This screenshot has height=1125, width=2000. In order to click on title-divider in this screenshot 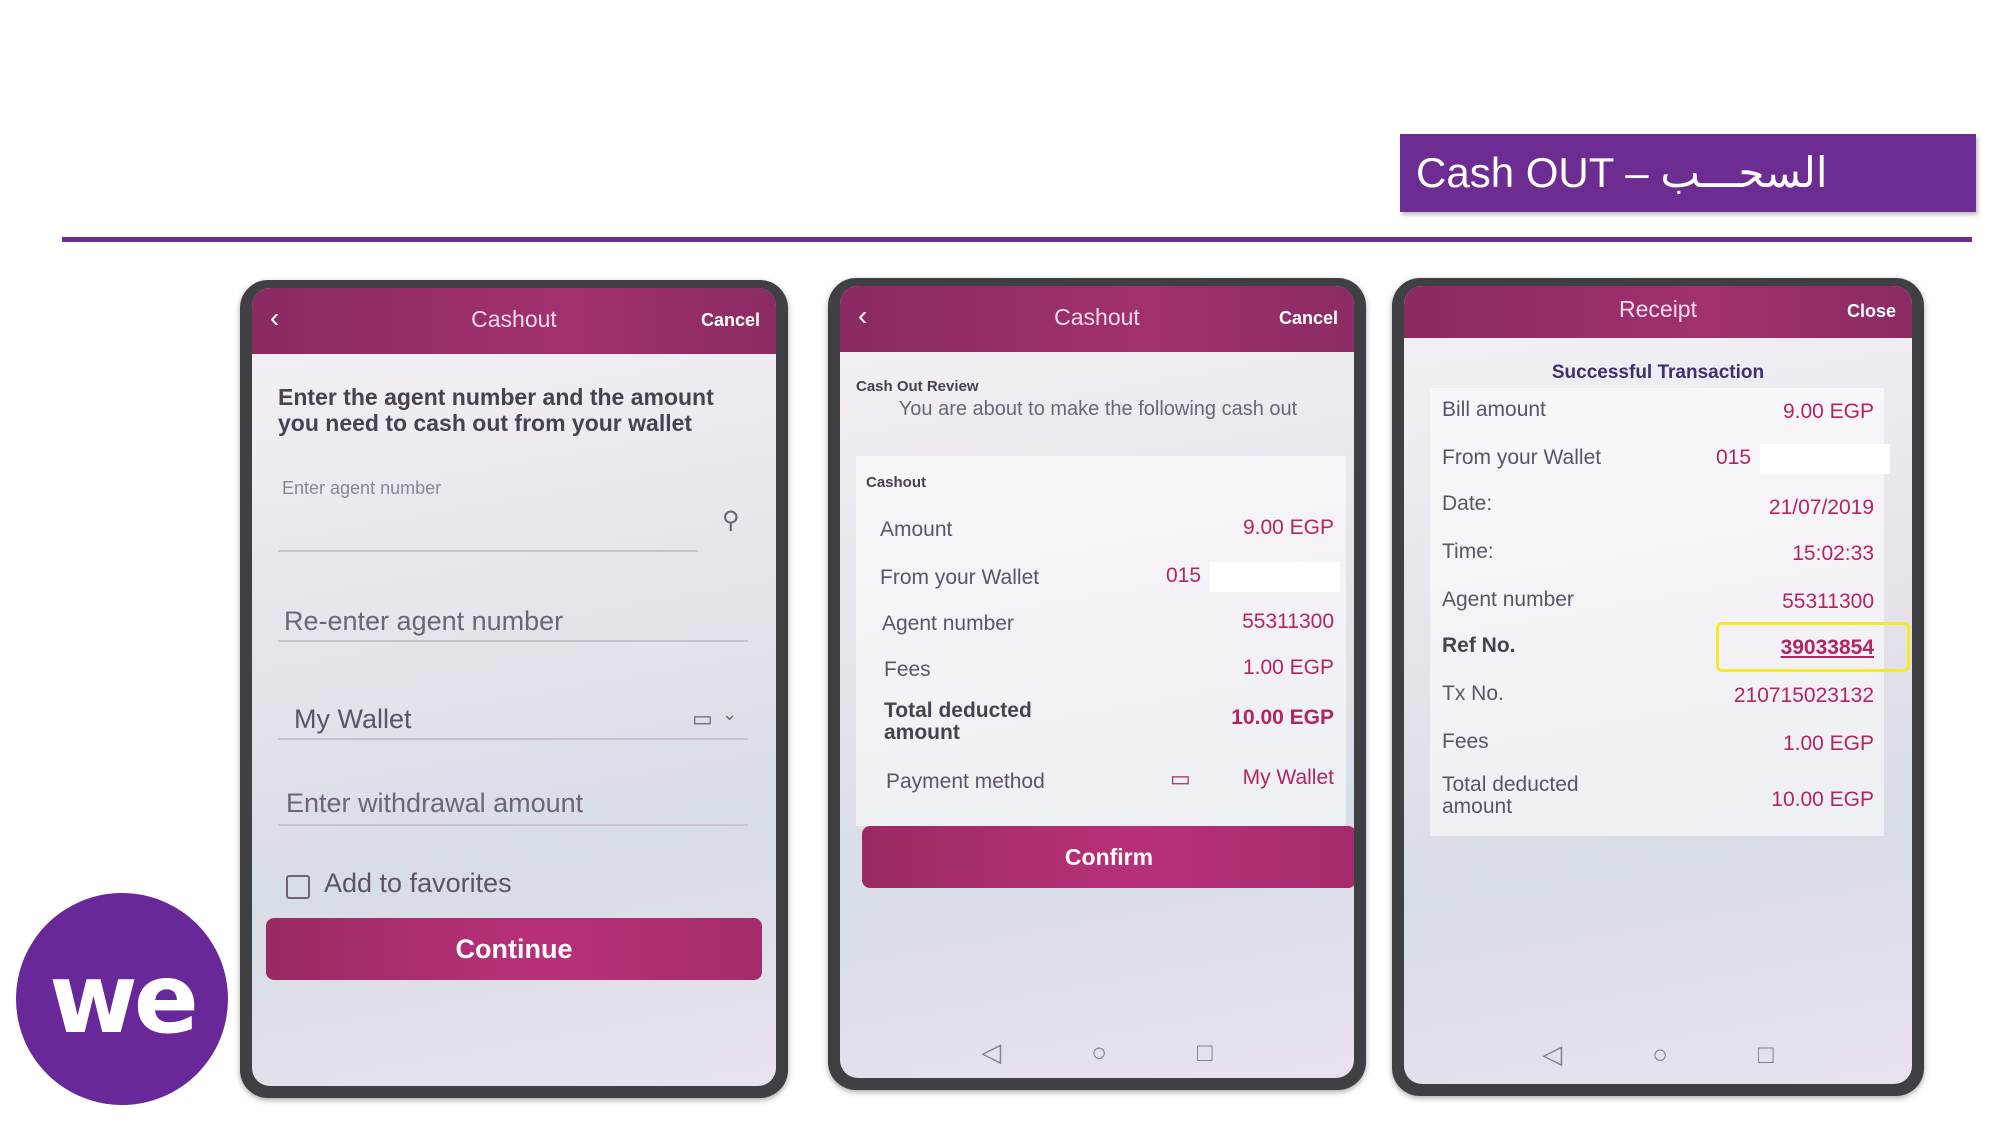, I will do `click(1017, 239)`.